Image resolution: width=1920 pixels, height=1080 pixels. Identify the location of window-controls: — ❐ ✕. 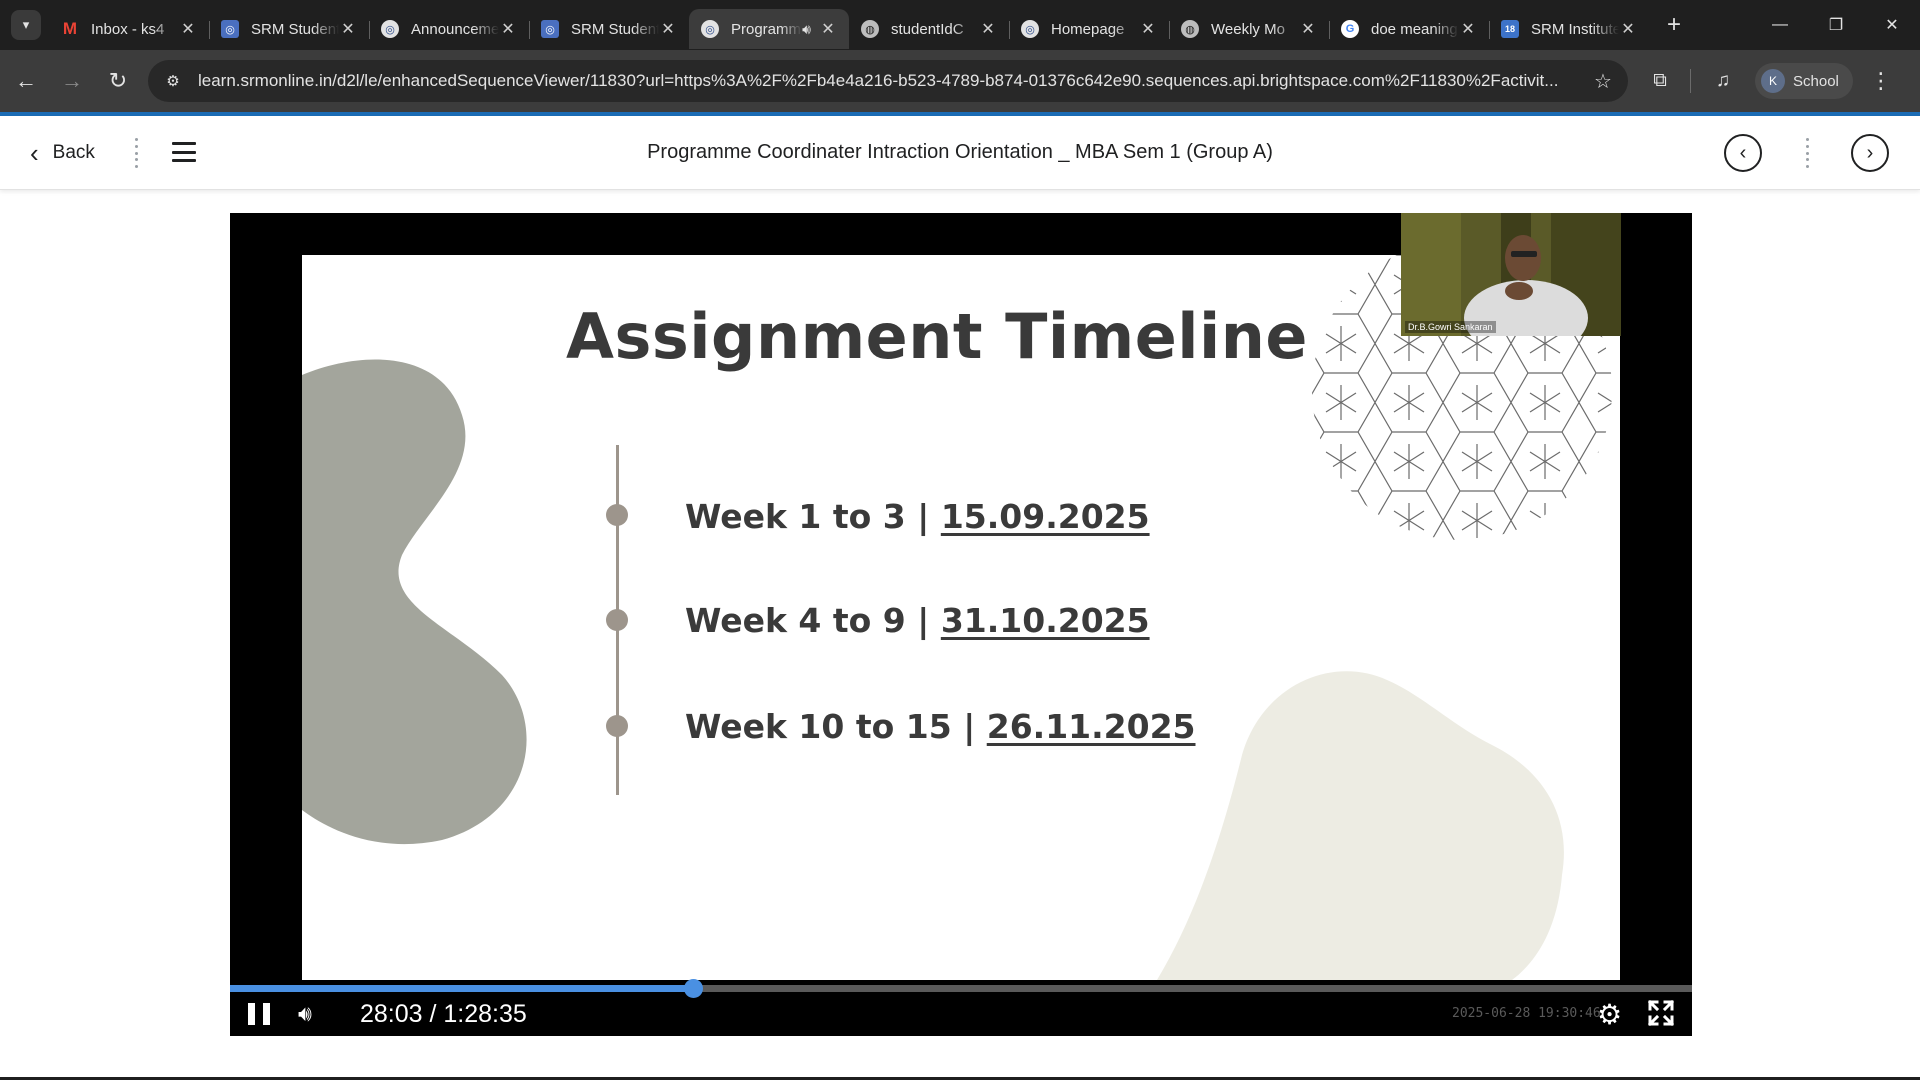
(1836, 25).